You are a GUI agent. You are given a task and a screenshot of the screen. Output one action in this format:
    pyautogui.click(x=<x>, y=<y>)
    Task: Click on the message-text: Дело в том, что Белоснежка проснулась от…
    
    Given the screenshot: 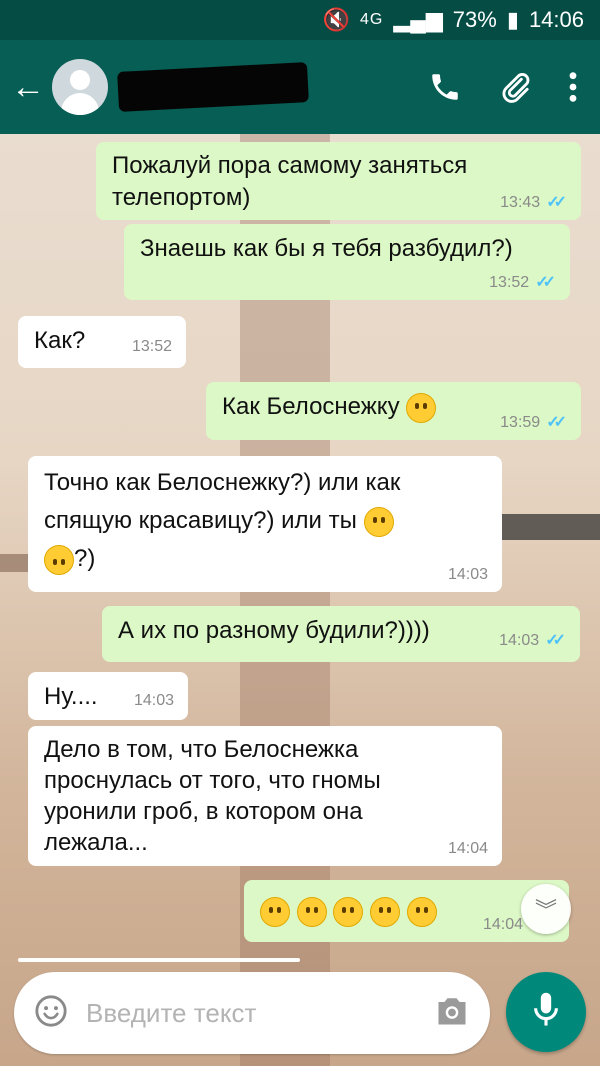 What is the action you would take?
    pyautogui.click(x=212, y=796)
    